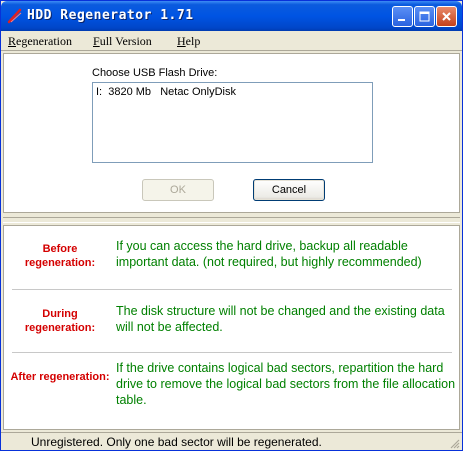 Image resolution: width=463 pixels, height=451 pixels. I want to click on maximize-icon, so click(424, 16).